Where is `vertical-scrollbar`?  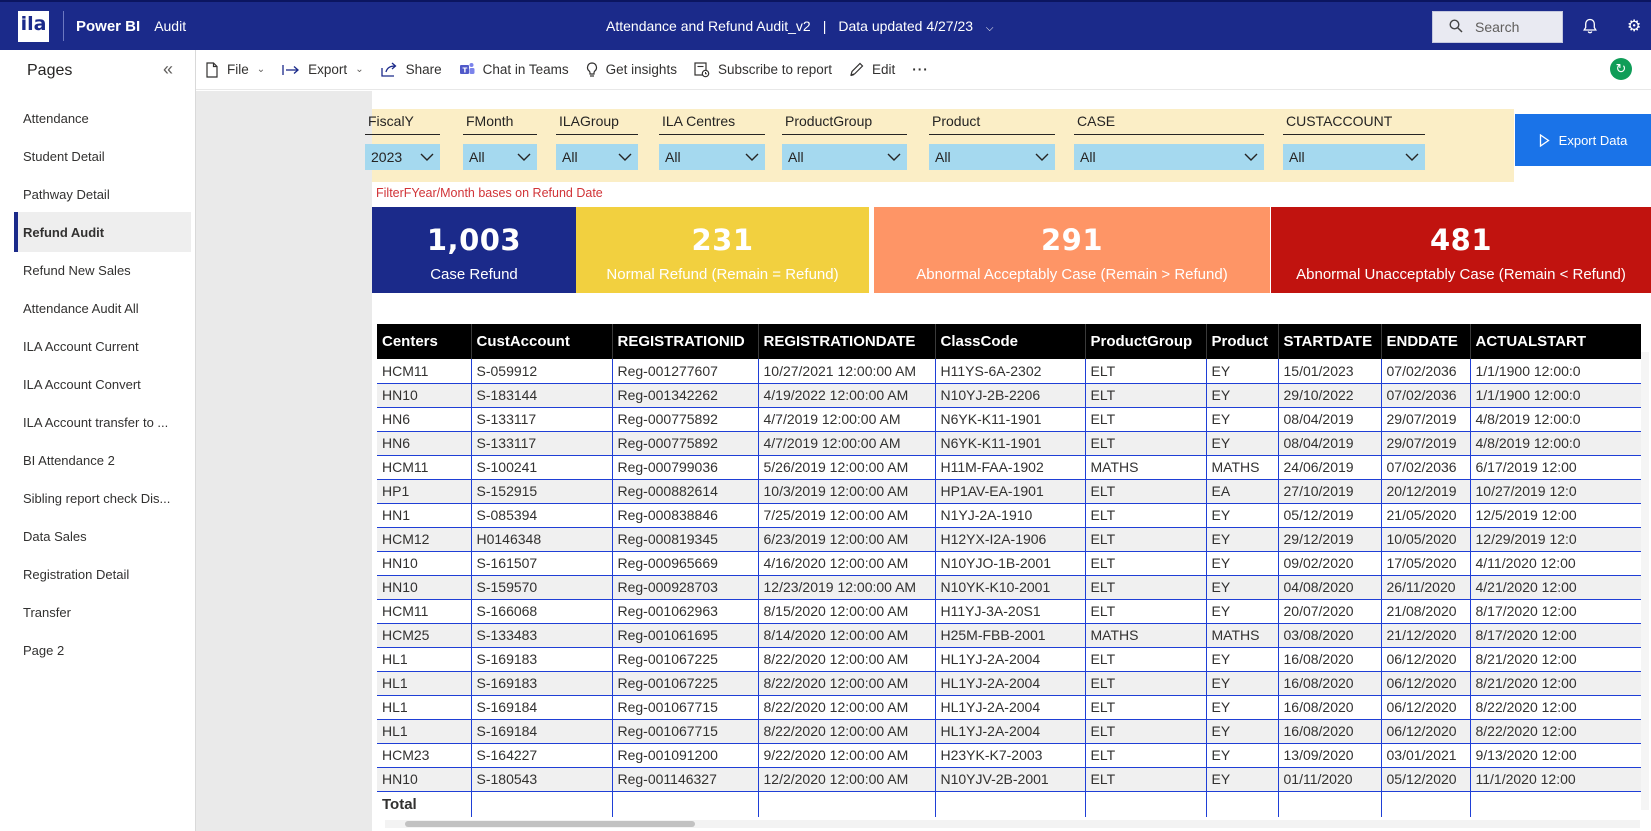 vertical-scrollbar is located at coordinates (1645, 581).